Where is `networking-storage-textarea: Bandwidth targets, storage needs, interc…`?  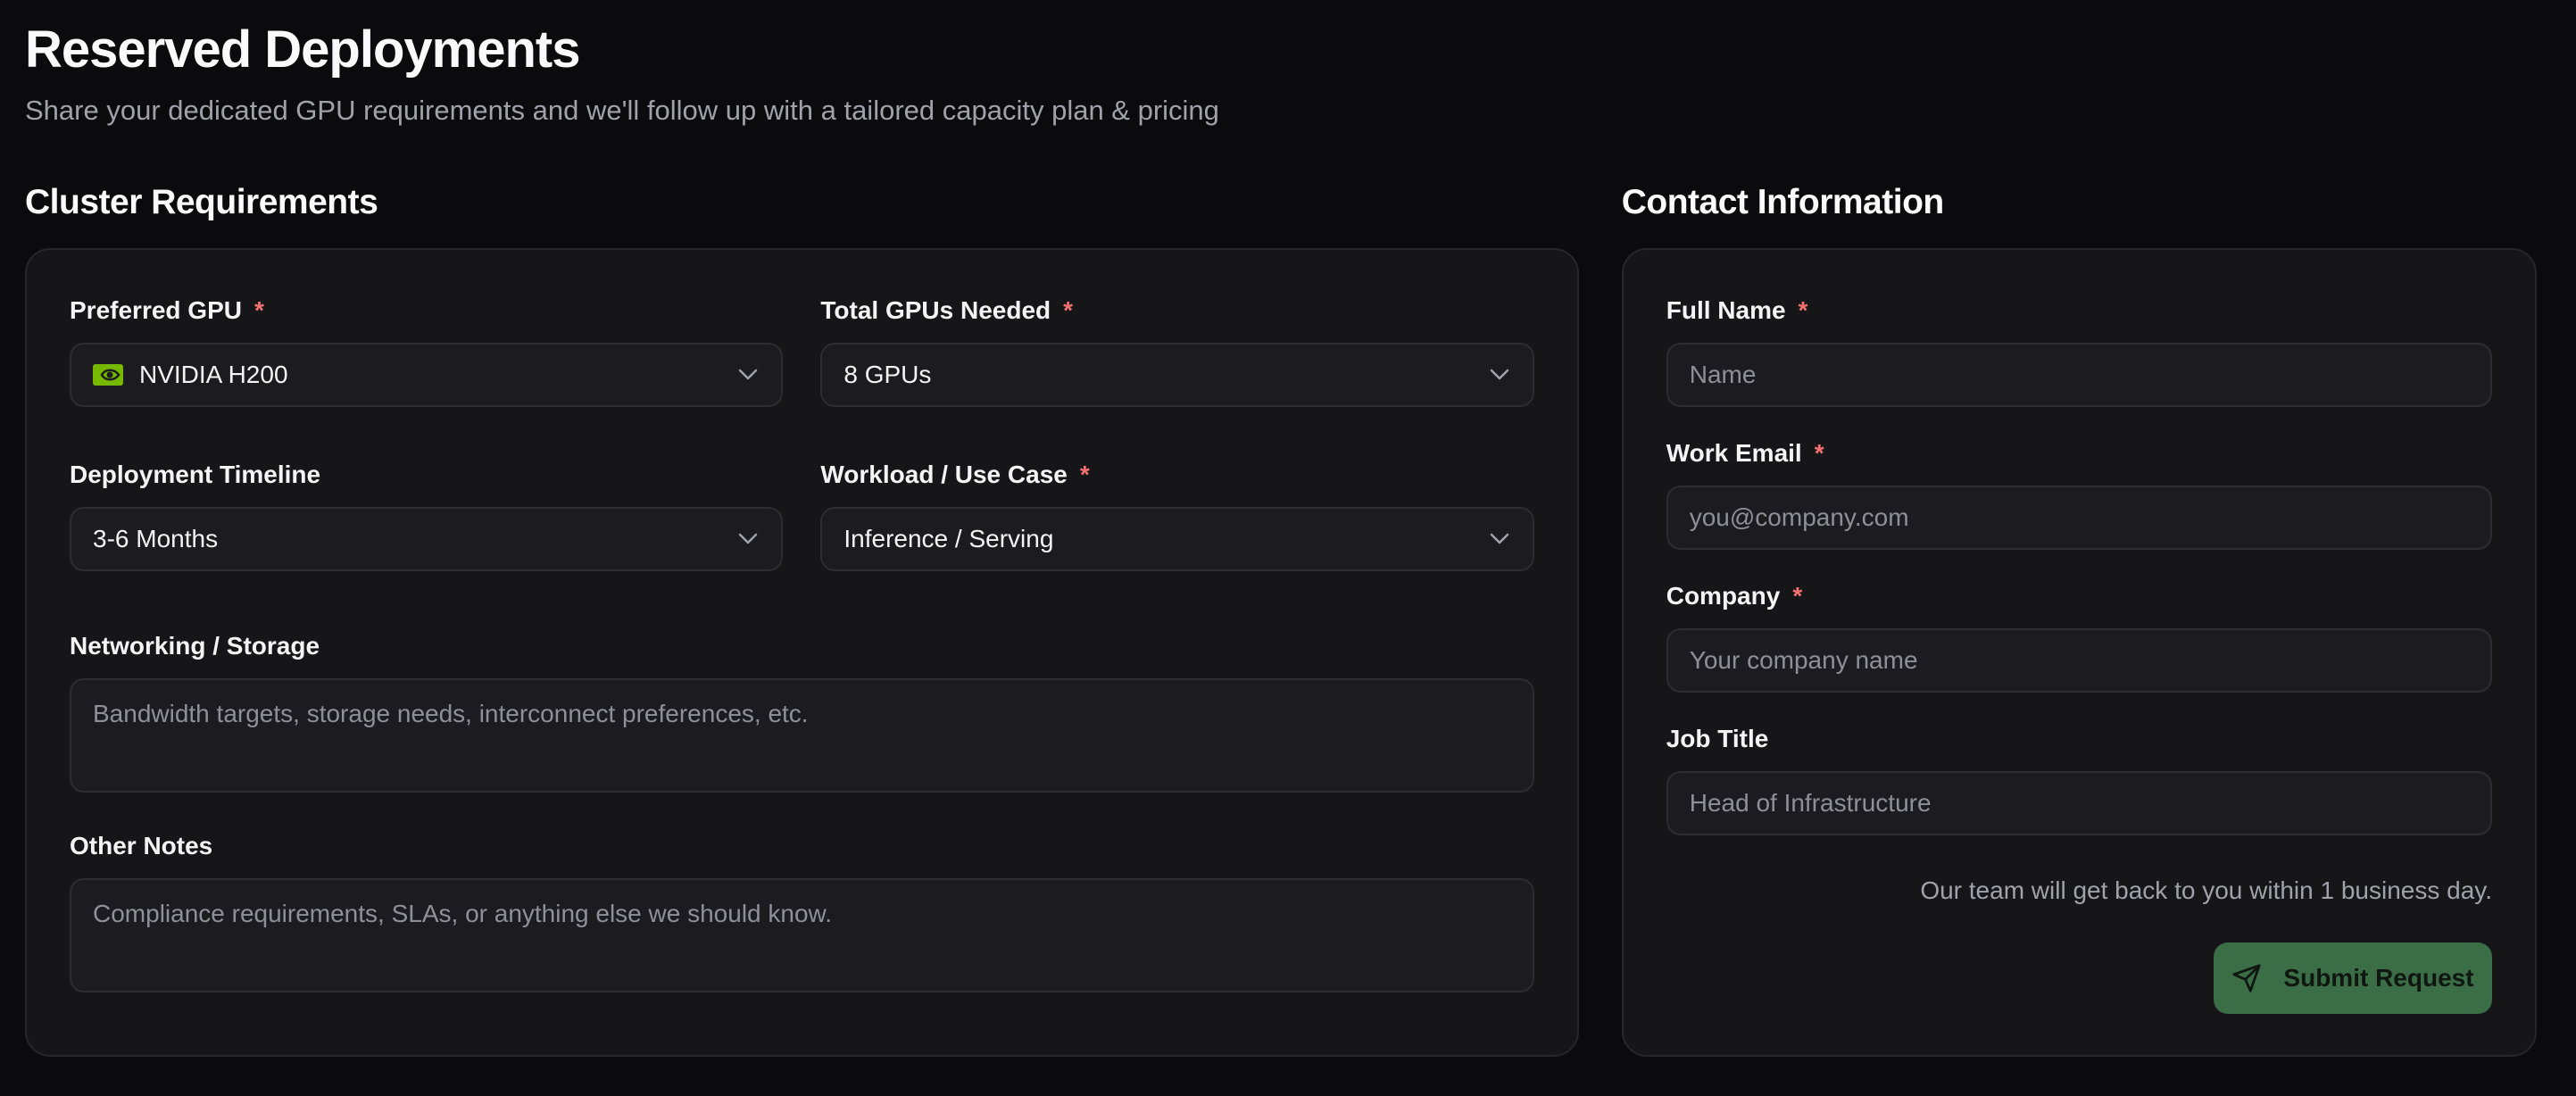 networking-storage-textarea: Bandwidth targets, storage needs, interc… is located at coordinates (802, 735).